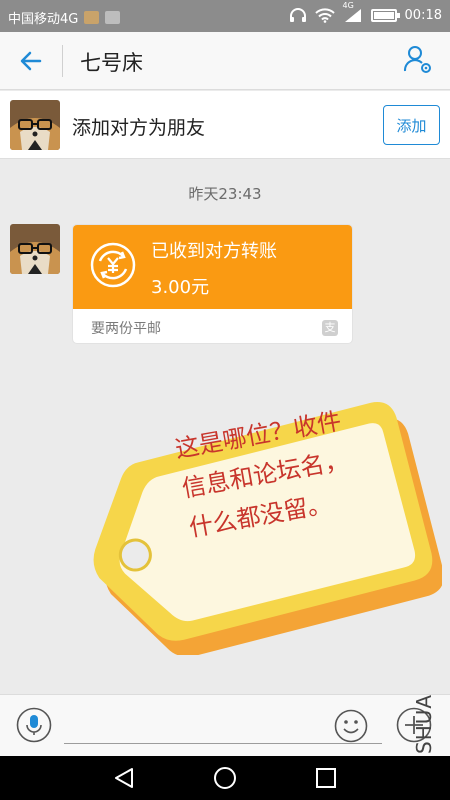  I want to click on nav-back-icon, so click(124, 778).